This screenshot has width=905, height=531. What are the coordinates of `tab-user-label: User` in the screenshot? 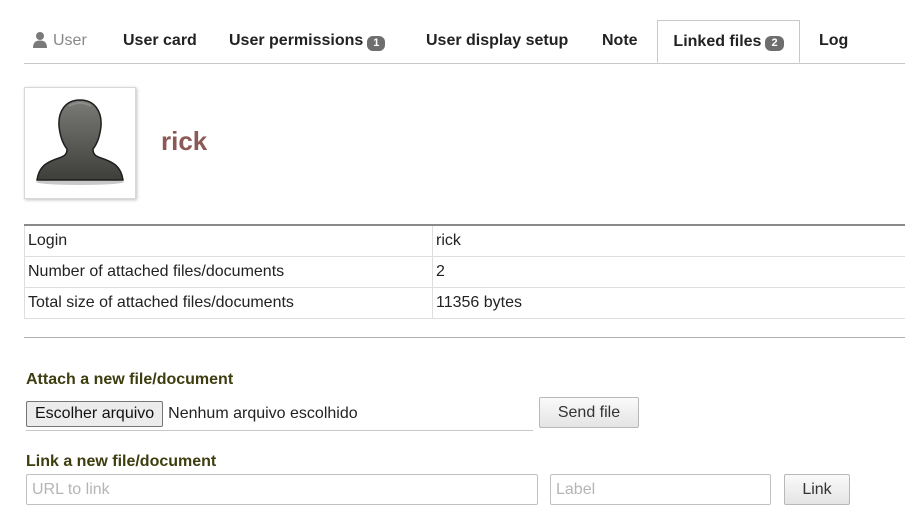 It's located at (70, 40).